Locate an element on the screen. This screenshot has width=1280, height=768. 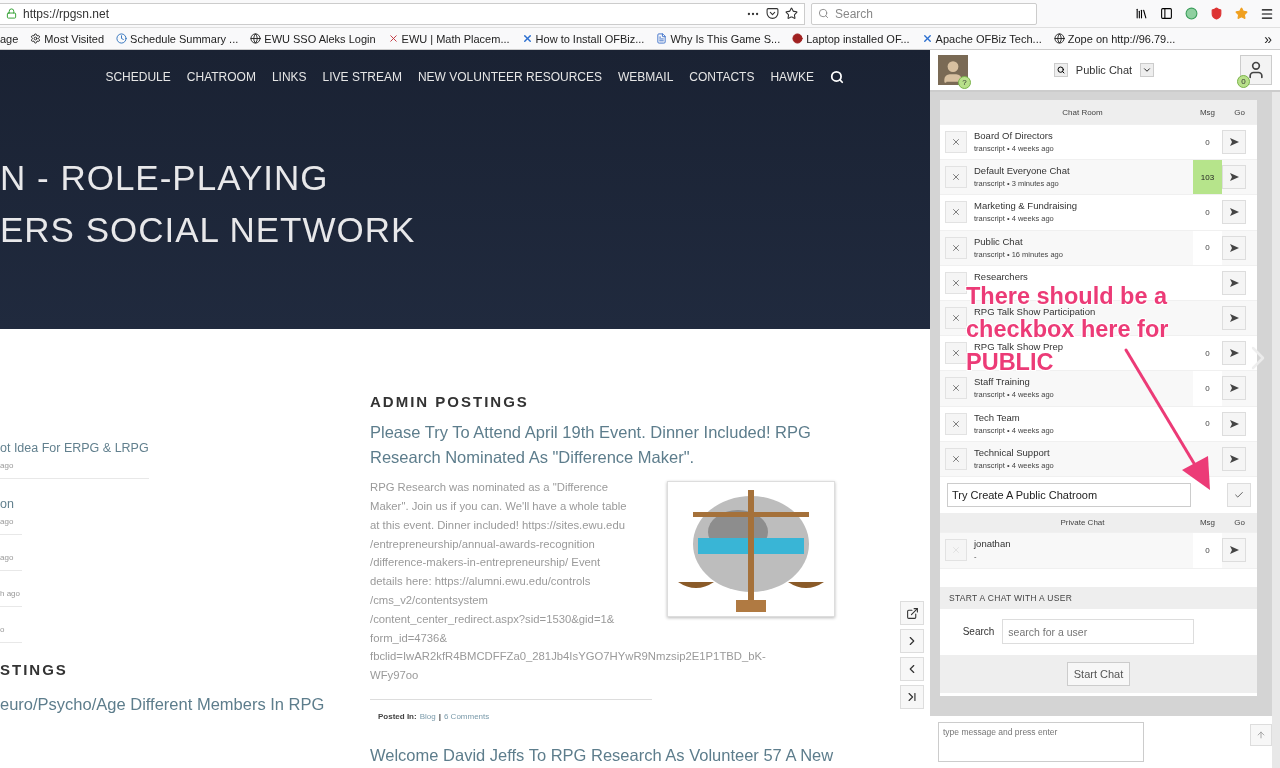
chevron-down-icon is located at coordinates (1147, 70).